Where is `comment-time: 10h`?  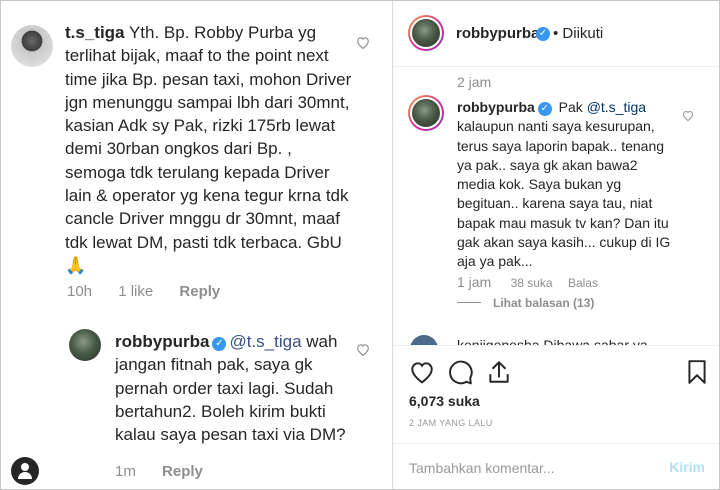 comment-time: 10h is located at coordinates (80, 291).